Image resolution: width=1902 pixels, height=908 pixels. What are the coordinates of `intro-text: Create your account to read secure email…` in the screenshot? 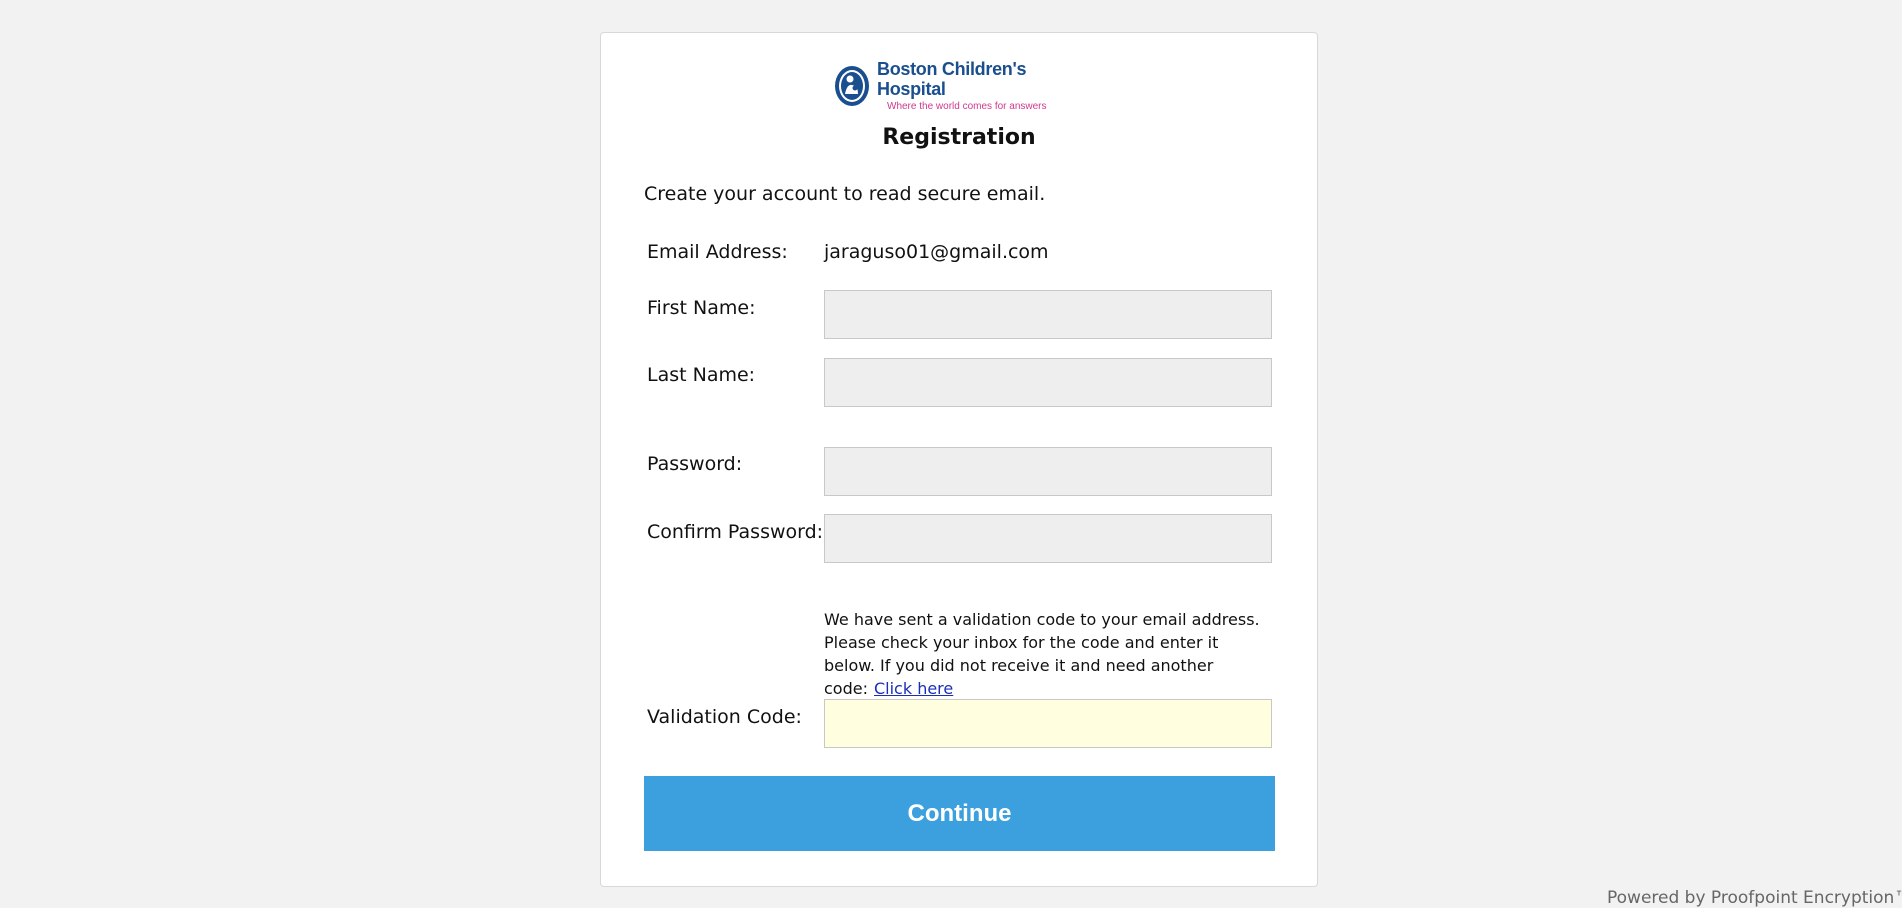 It's located at (845, 194).